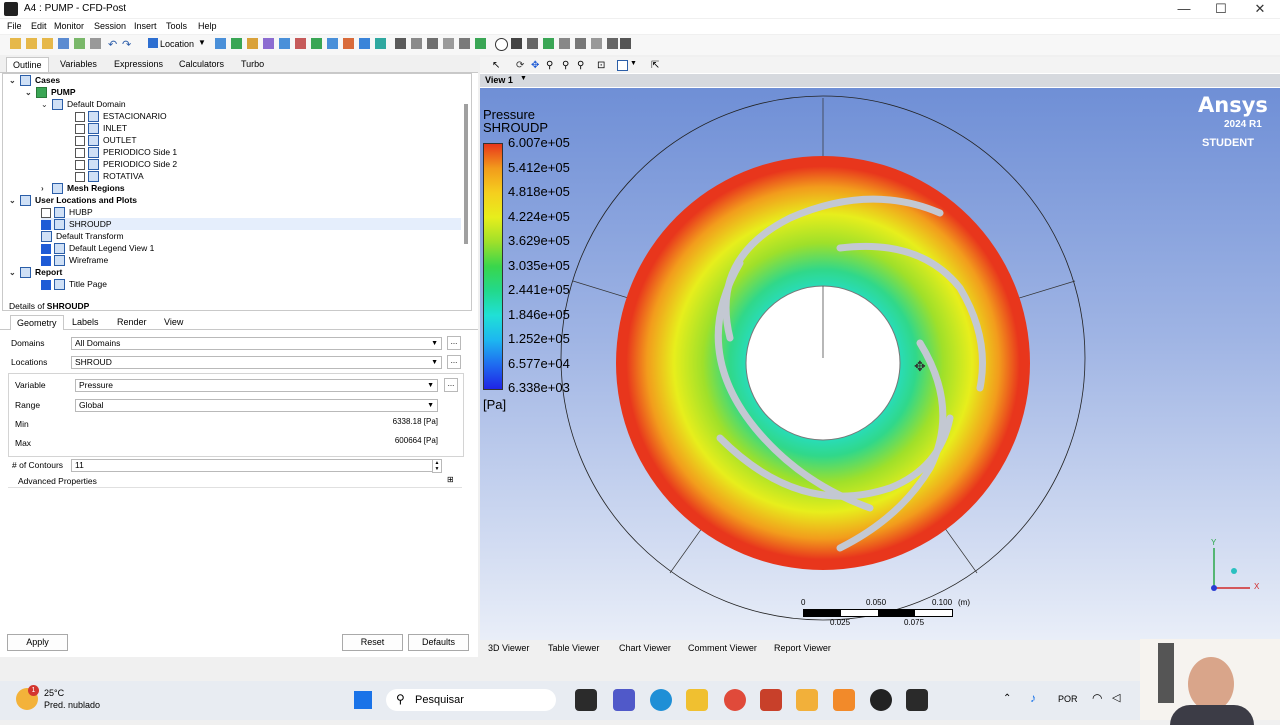 This screenshot has height=725, width=1280. Describe the element at coordinates (69, 26) in the screenshot. I see `menu-monitor: Monitor` at that location.